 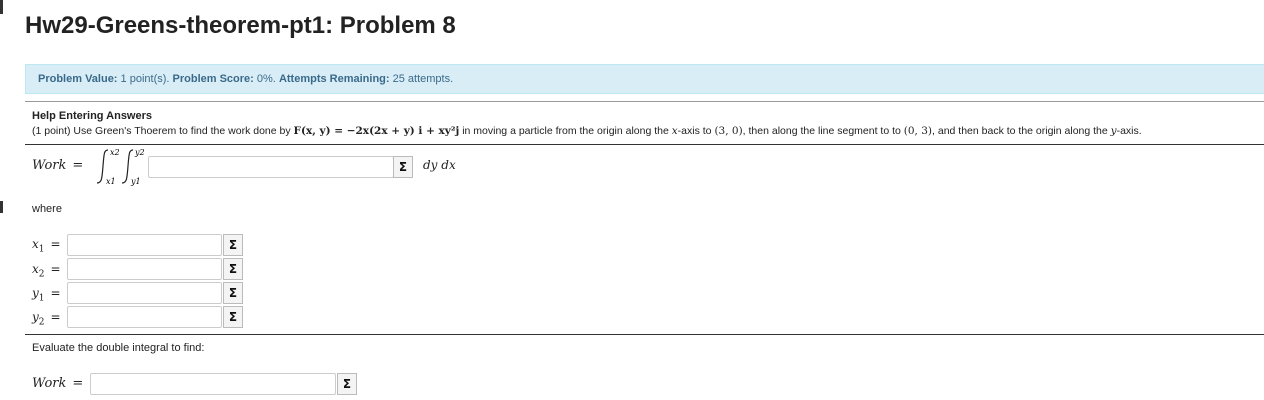 I want to click on y1-label: y1 =, so click(x=46, y=294).